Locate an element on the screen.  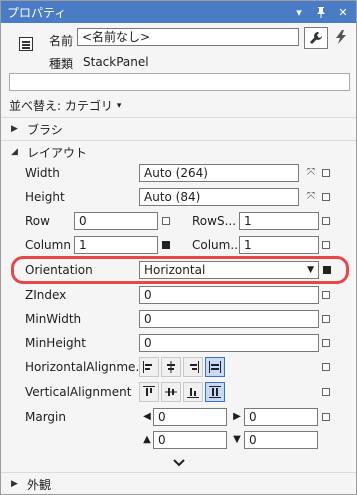
category-appearance: ▶ 外観 is located at coordinates (178, 483).